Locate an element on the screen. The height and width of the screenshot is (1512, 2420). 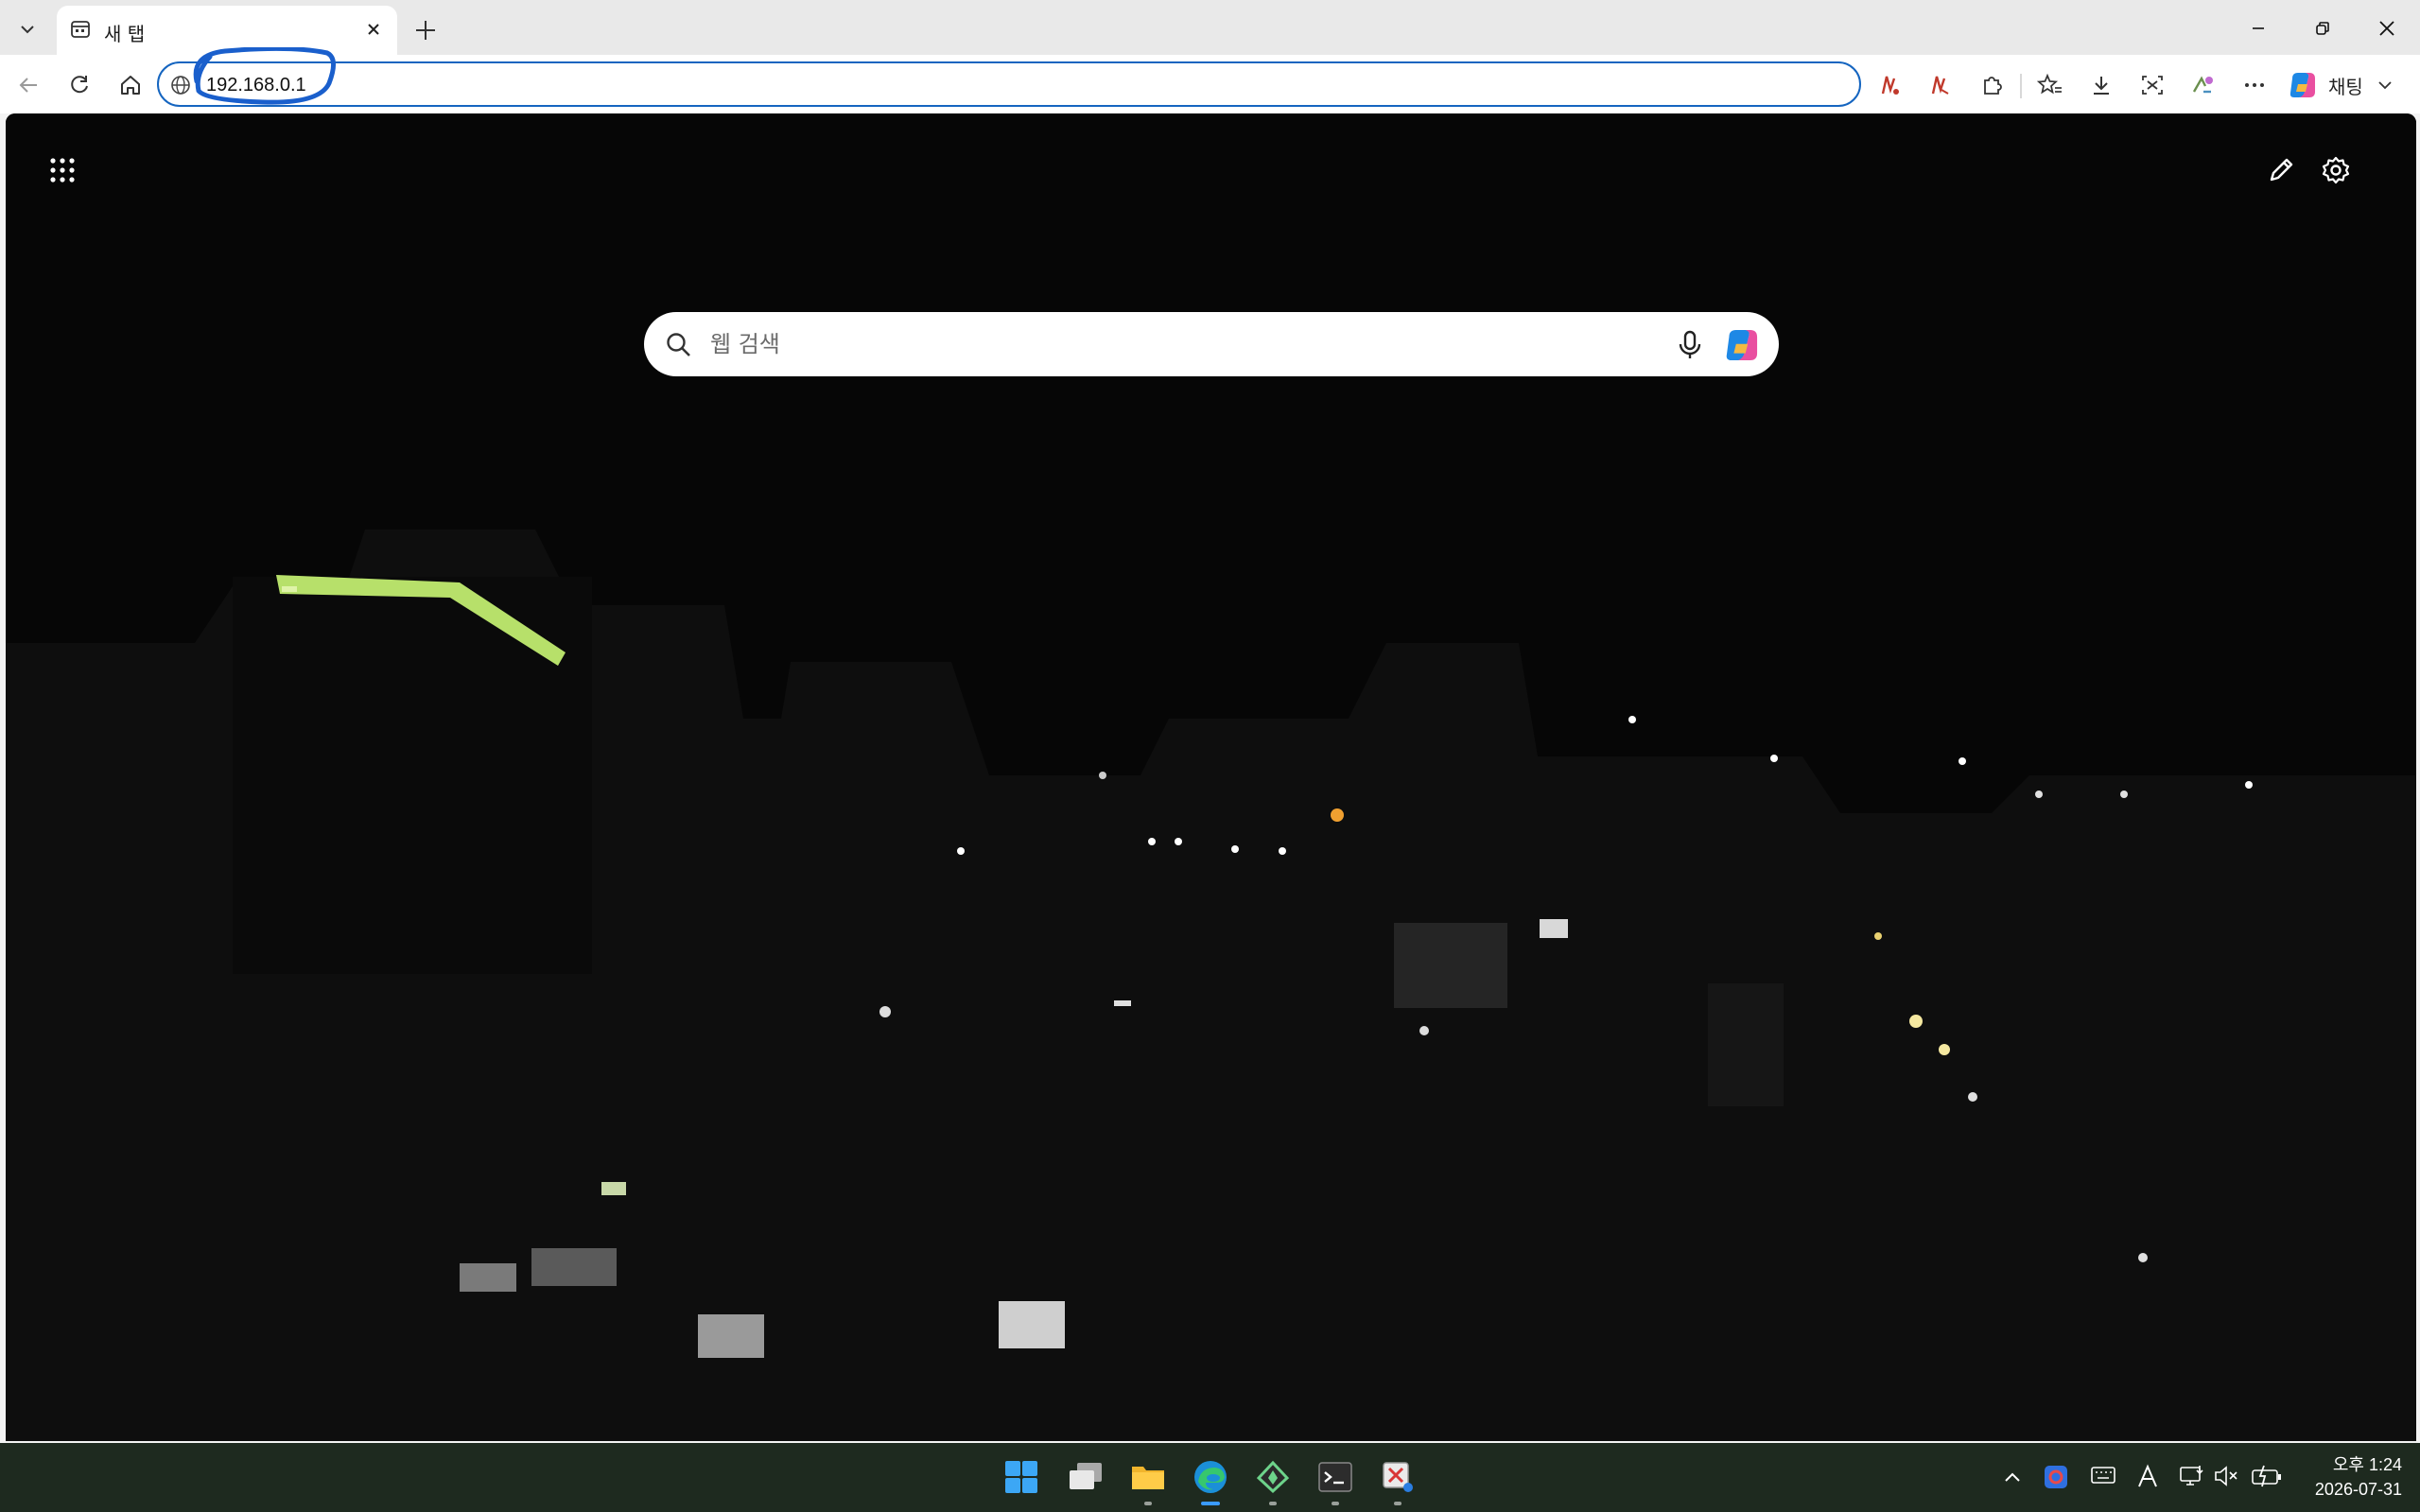
taskbar-app is located at coordinates (1273, 1480).